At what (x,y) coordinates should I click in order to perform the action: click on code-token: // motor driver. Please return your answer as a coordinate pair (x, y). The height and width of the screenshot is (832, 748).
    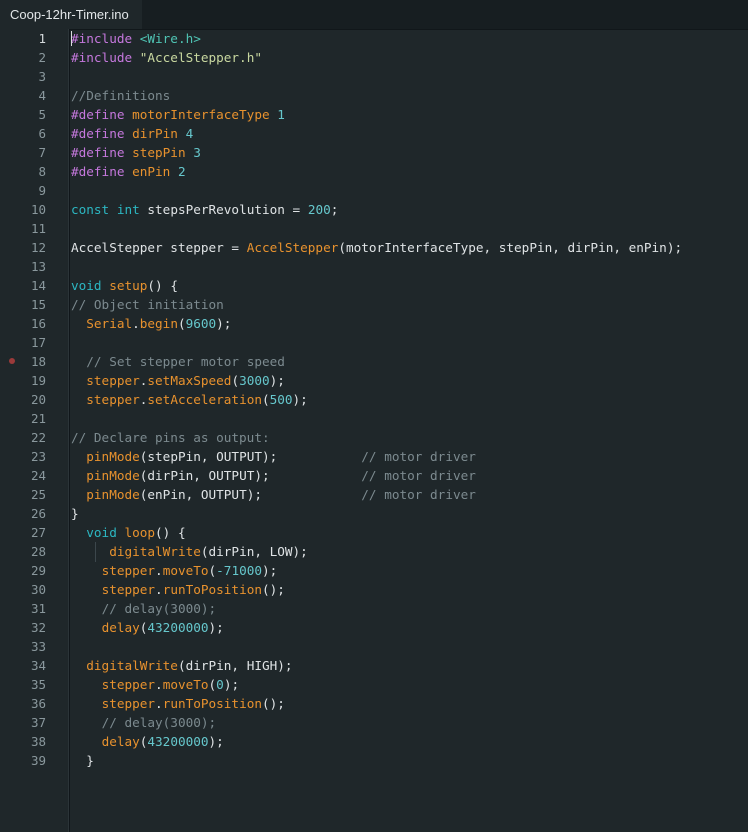
    Looking at the image, I should click on (418, 494).